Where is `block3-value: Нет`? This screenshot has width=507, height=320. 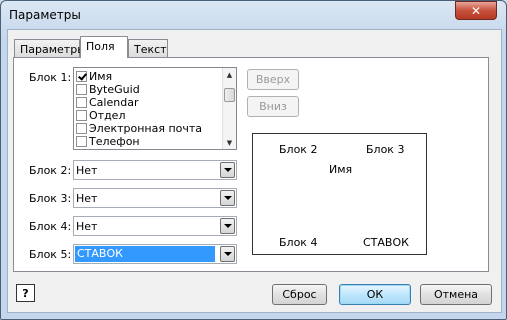
block3-value: Нет is located at coordinates (87, 198).